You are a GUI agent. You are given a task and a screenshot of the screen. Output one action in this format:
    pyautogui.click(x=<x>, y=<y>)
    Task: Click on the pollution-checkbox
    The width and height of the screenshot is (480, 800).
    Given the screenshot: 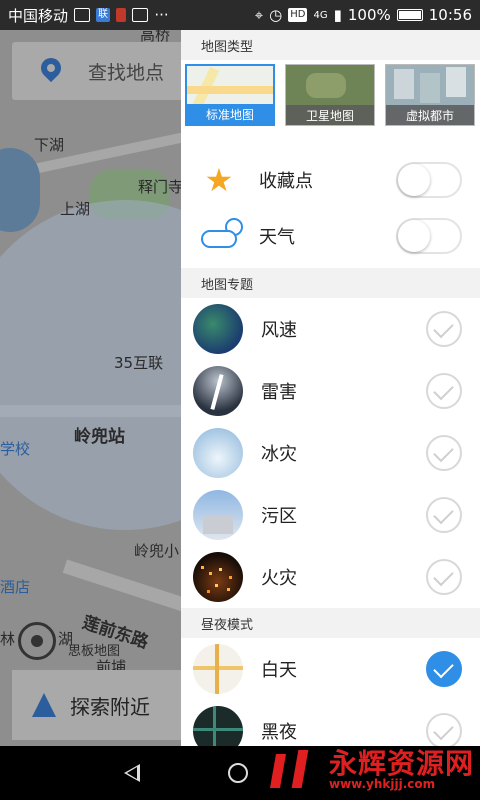 What is the action you would take?
    pyautogui.click(x=444, y=515)
    